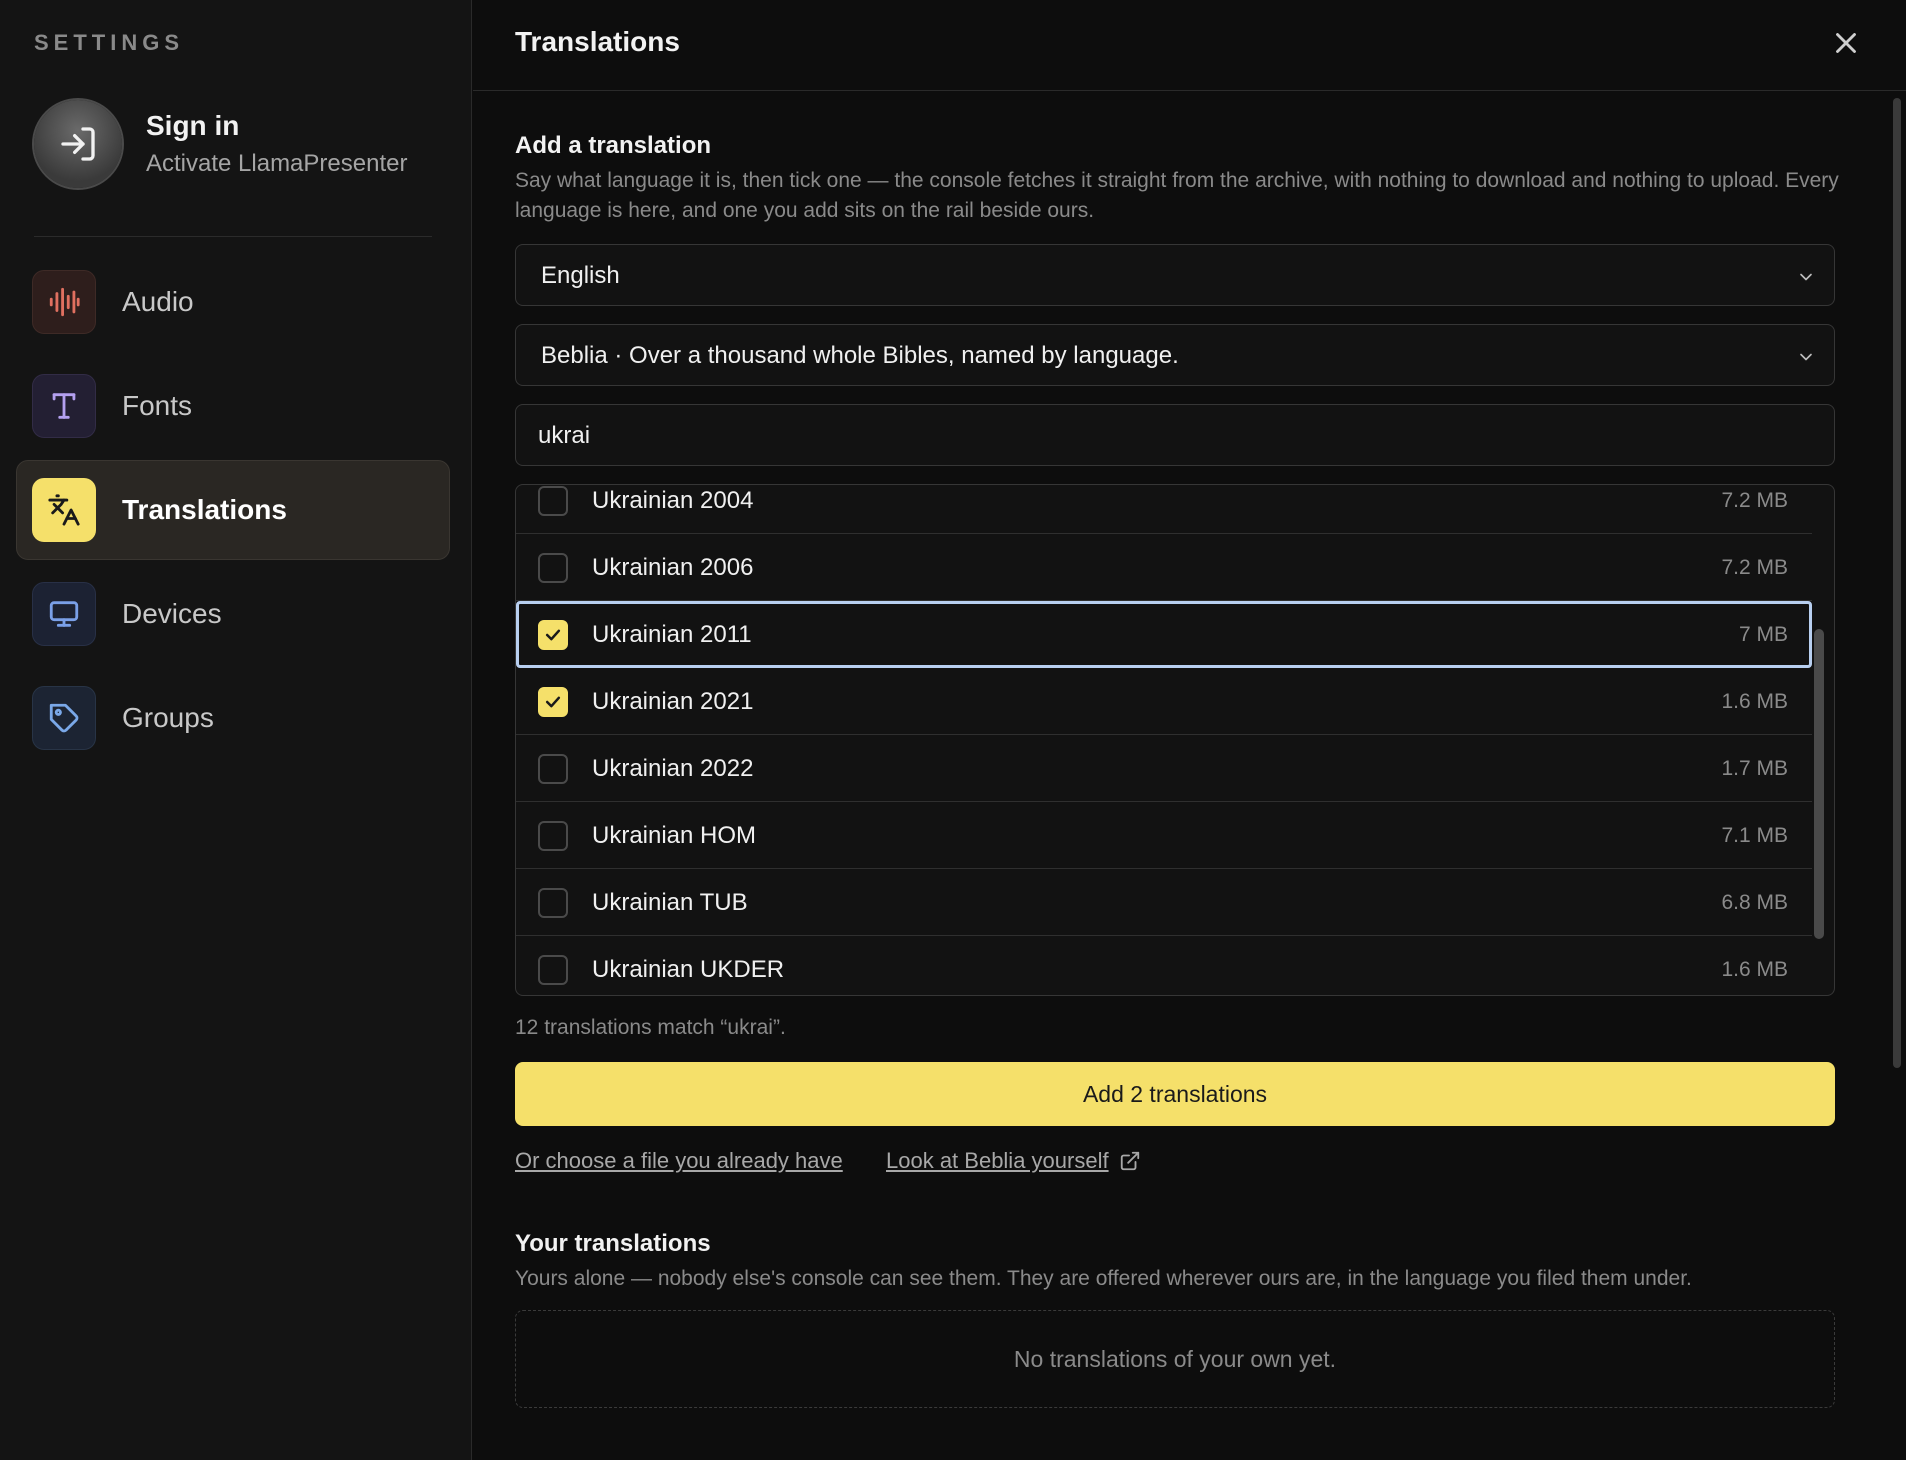  I want to click on tag-icon, so click(64, 718).